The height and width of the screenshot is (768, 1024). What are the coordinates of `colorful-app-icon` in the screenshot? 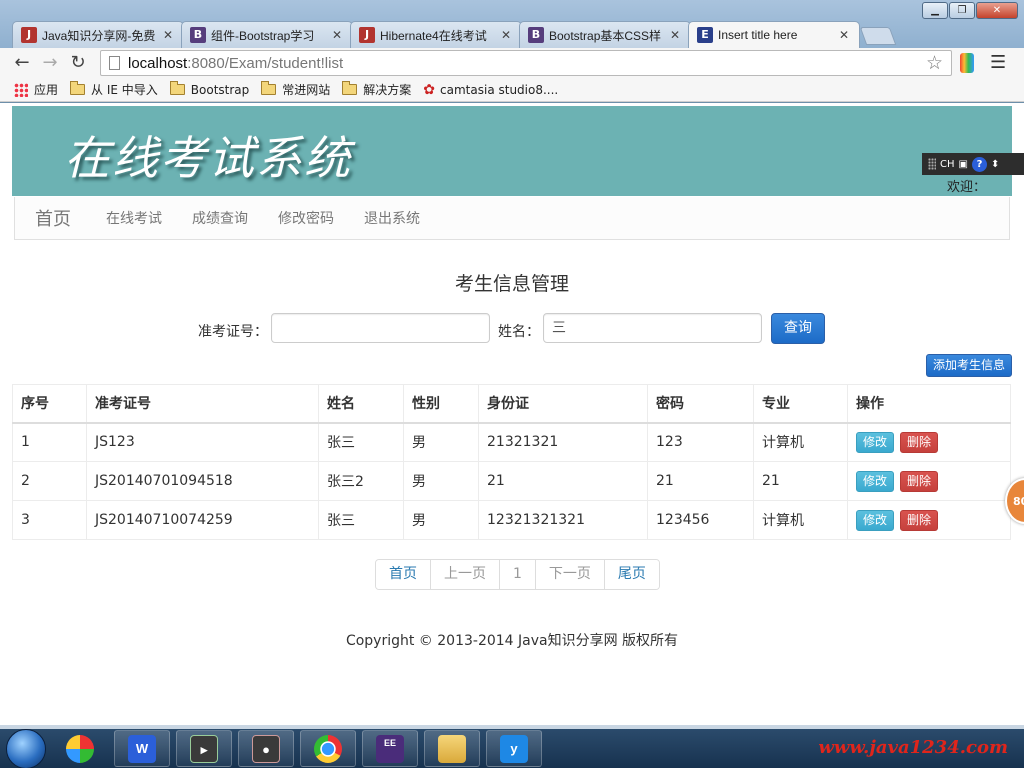 It's located at (80, 748).